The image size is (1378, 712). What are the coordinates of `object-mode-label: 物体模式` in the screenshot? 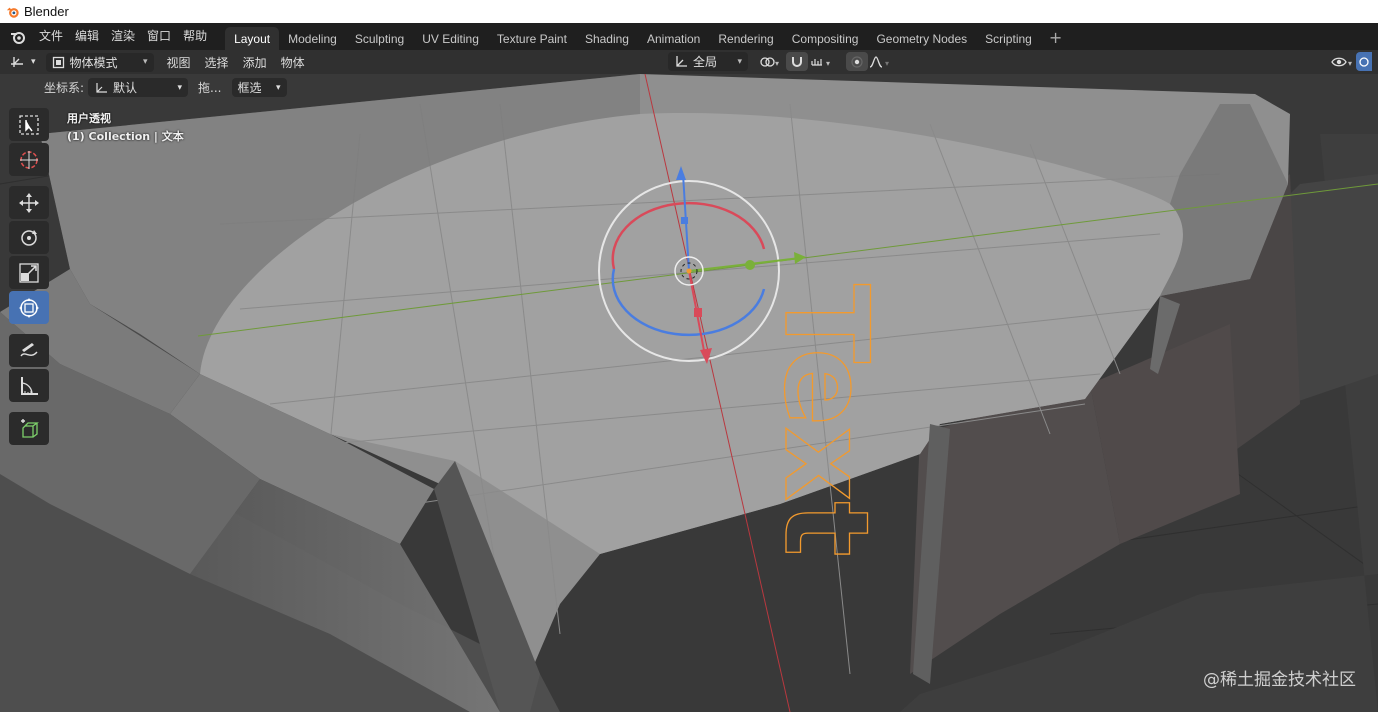 It's located at (93, 62).